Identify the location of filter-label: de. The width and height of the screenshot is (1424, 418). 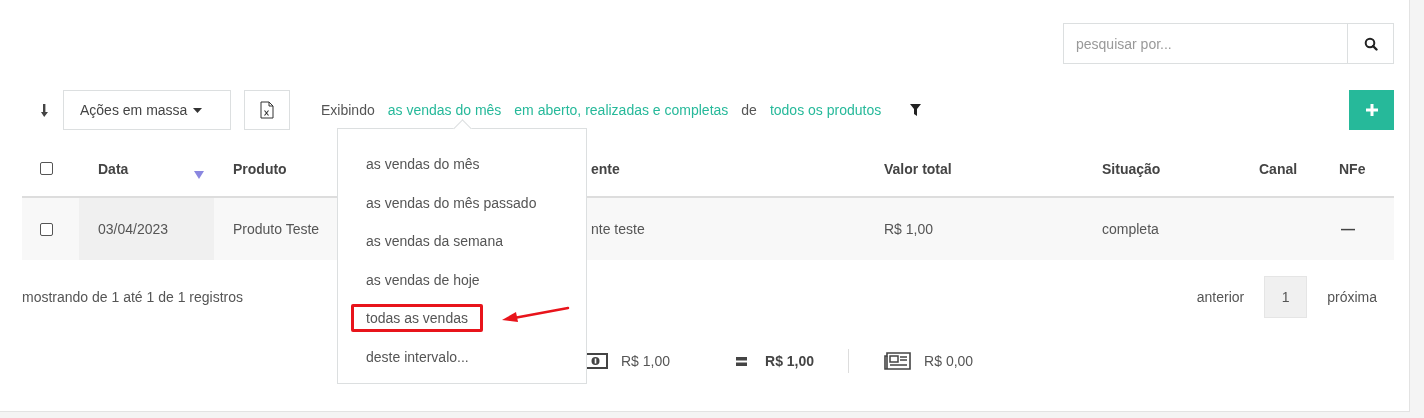
(749, 110).